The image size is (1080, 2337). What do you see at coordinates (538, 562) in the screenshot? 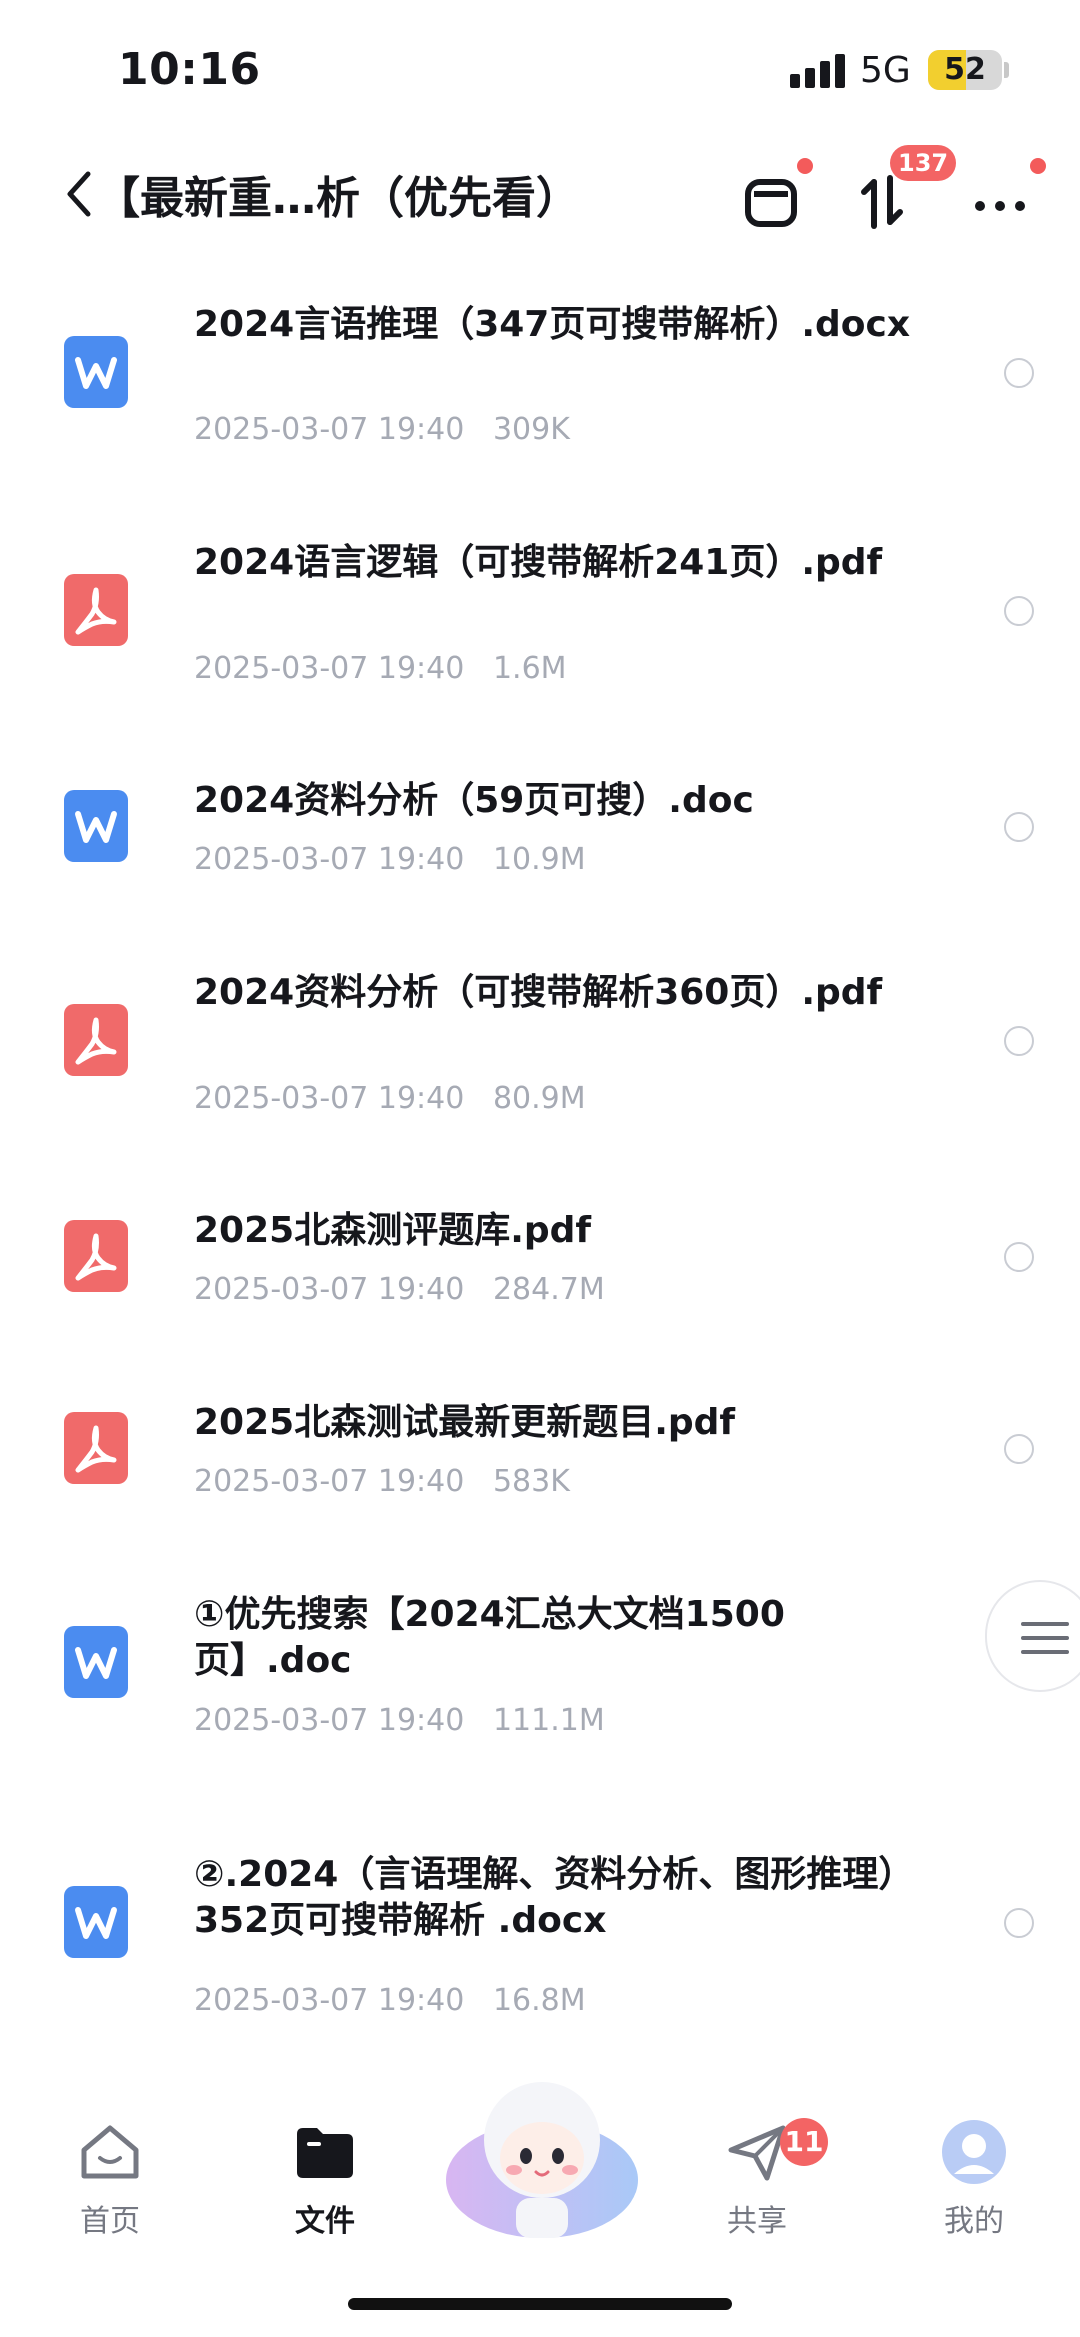
I see `file-name: 2024语言逻辑（可搜带解析241页）.pdf` at bounding box center [538, 562].